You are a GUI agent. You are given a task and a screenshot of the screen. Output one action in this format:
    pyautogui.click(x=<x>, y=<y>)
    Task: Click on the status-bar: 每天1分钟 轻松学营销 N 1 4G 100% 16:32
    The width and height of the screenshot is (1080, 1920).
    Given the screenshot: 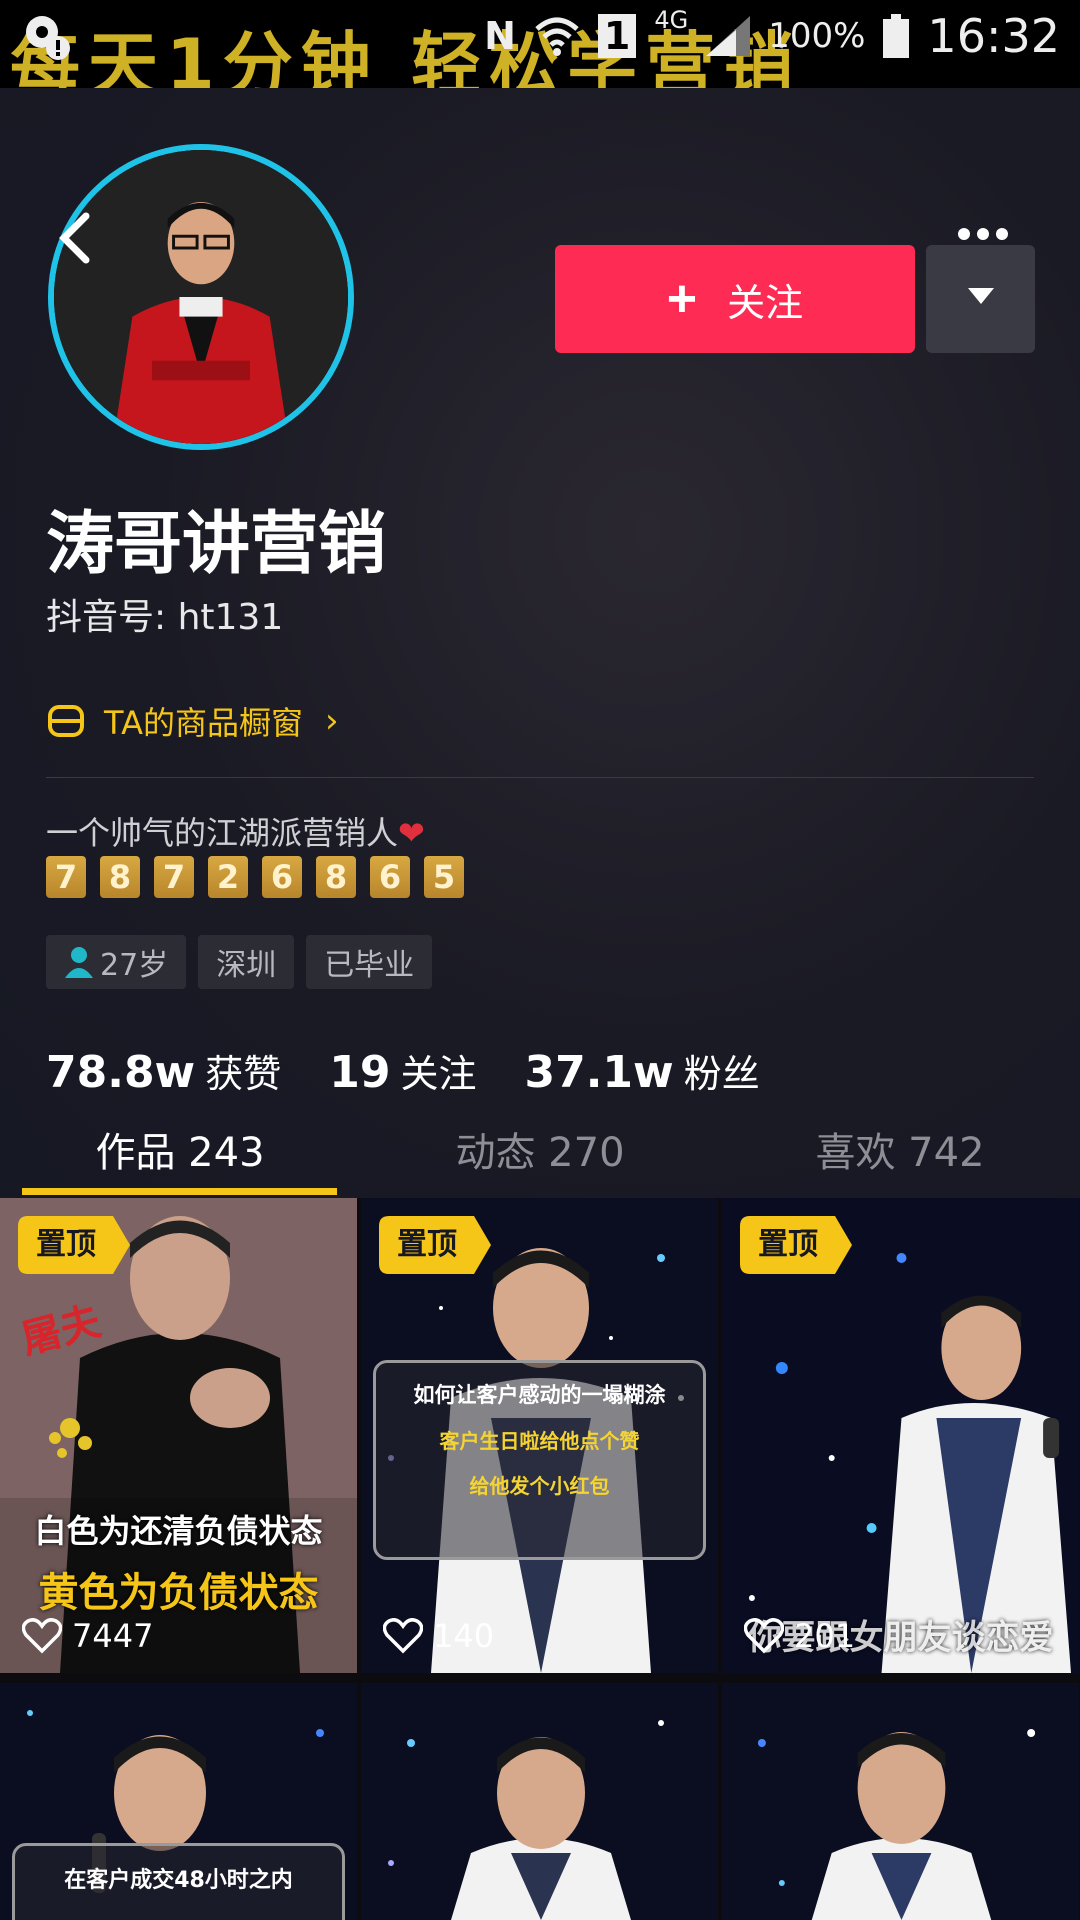 What is the action you would take?
    pyautogui.click(x=540, y=44)
    